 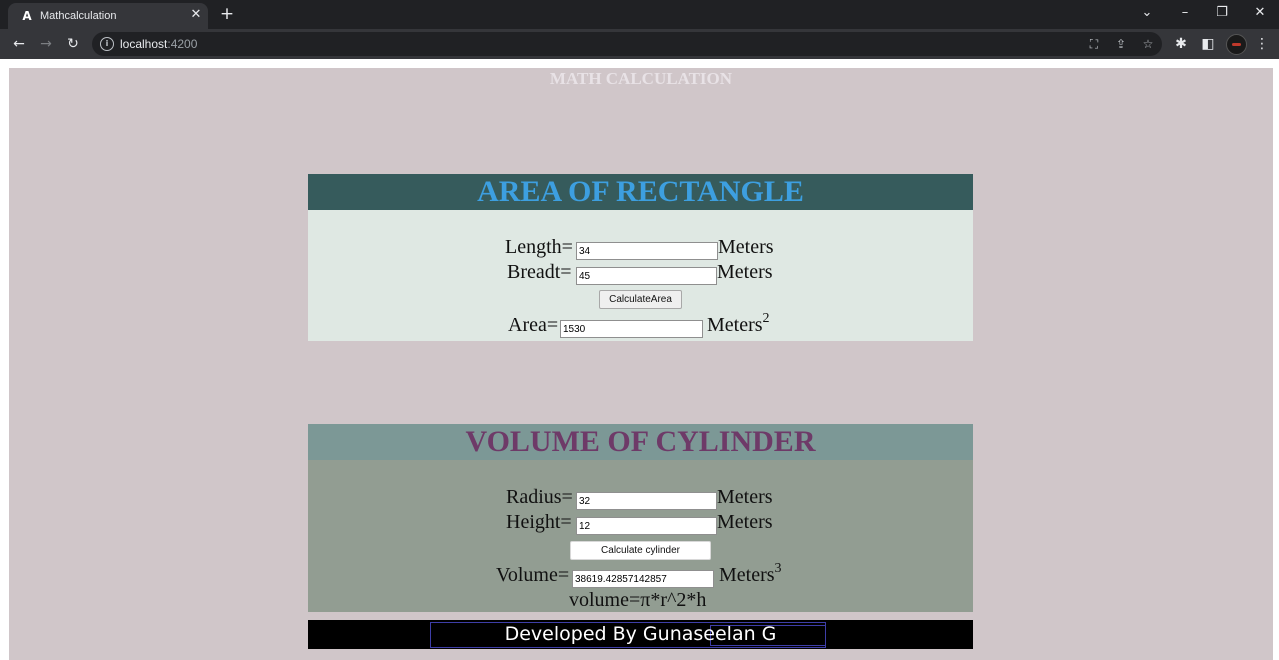 I want to click on page-title: MATH CALCULATION, so click(x=641, y=78).